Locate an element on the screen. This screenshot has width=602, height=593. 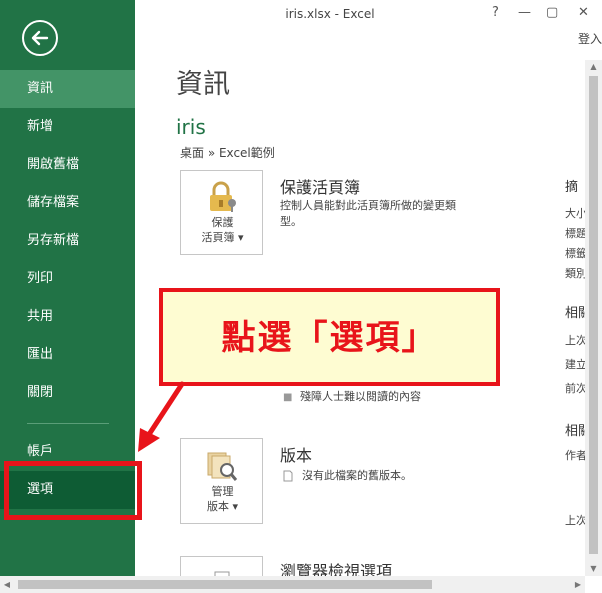
prop-size: 大小 is located at coordinates (576, 213).